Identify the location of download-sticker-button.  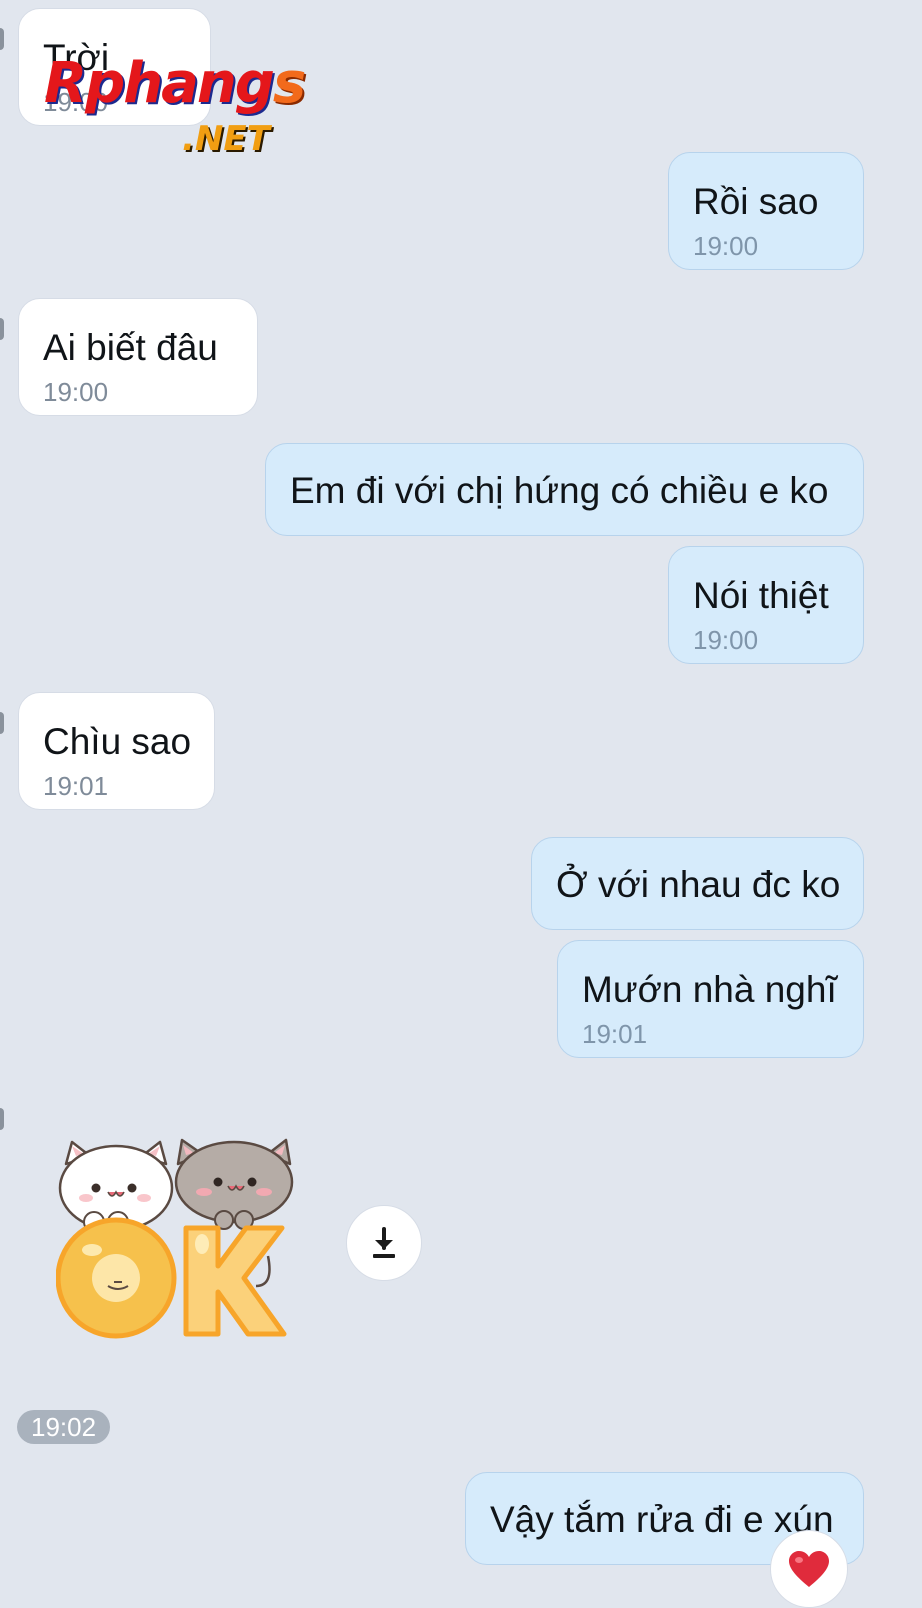
(384, 1243).